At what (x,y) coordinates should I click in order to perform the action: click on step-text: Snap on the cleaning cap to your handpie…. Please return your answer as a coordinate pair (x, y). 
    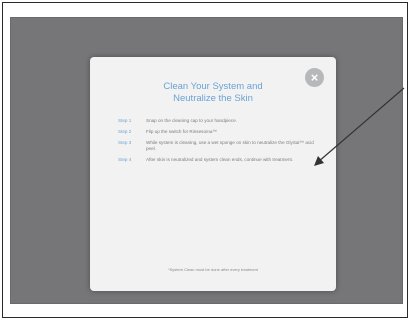
    Looking at the image, I should click on (191, 120).